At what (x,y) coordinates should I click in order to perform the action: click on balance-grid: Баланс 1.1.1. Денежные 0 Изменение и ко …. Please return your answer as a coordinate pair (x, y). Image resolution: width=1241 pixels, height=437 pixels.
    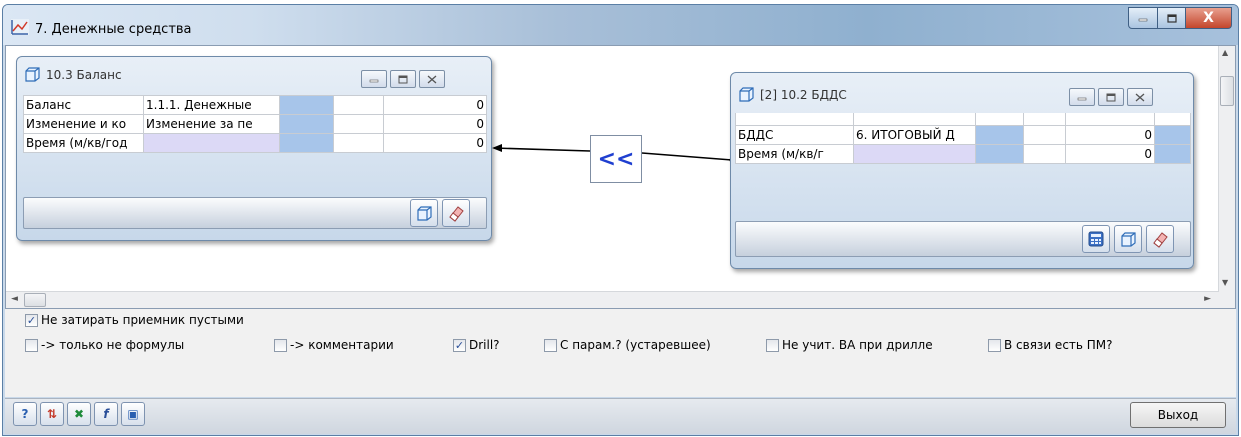
    Looking at the image, I should click on (255, 124).